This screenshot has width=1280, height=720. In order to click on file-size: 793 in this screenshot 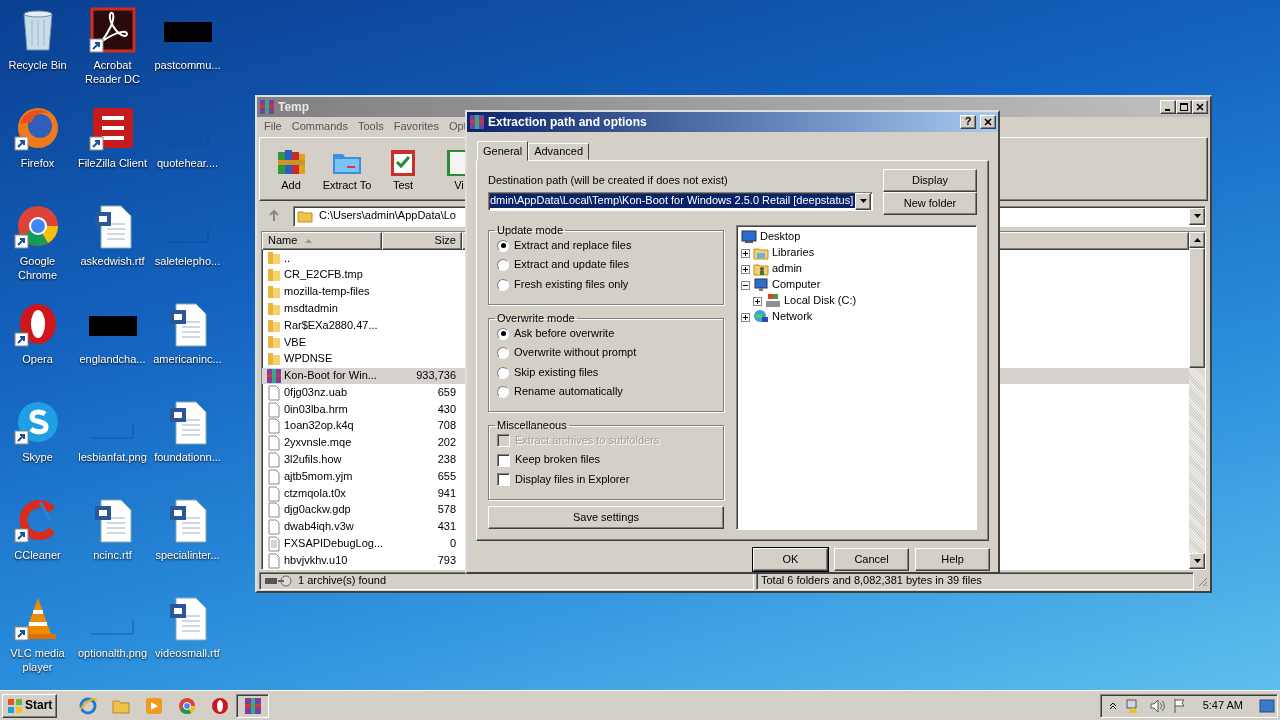, I will do `click(446, 560)`.